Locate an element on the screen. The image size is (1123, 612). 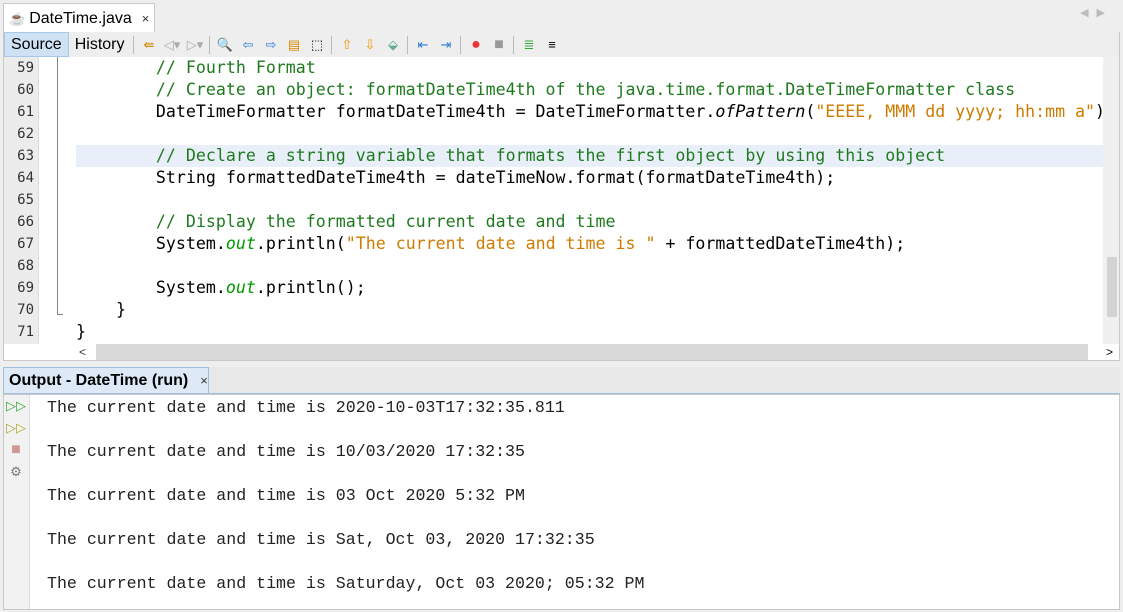
rerun-icon: ▷▷ is located at coordinates (16, 406).